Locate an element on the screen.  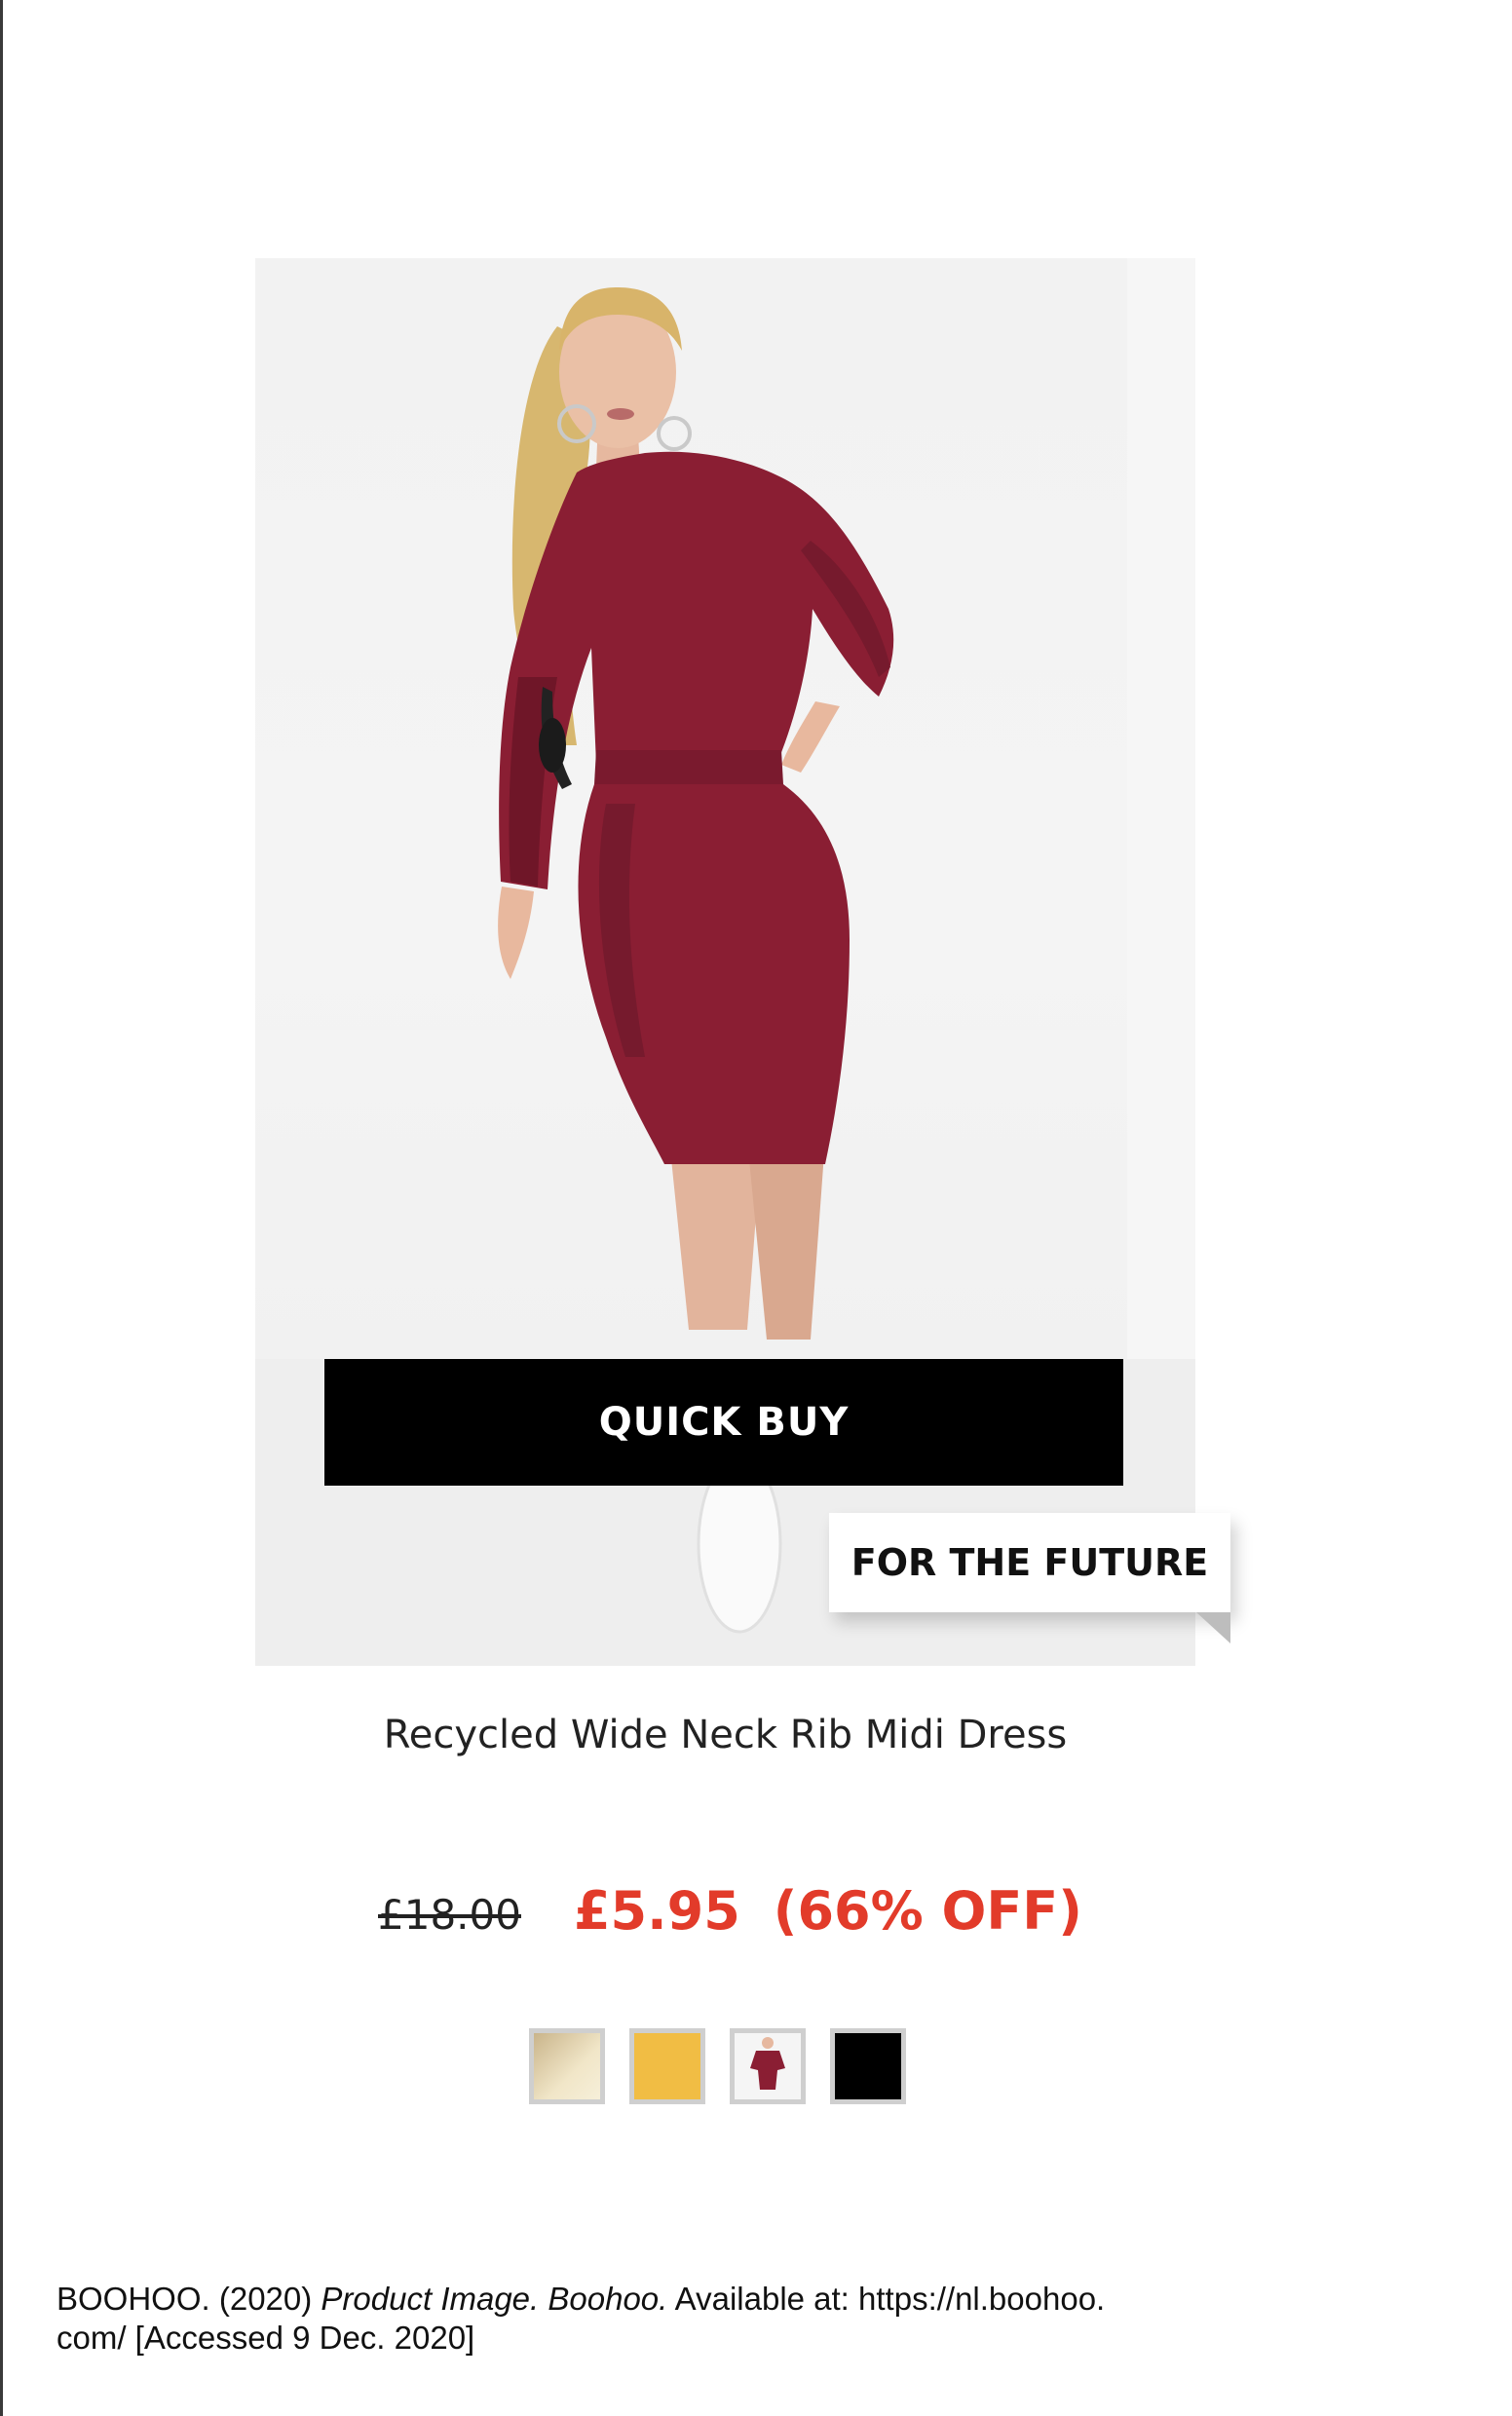
swatch-berry-thumbnail is located at coordinates (768, 2066).